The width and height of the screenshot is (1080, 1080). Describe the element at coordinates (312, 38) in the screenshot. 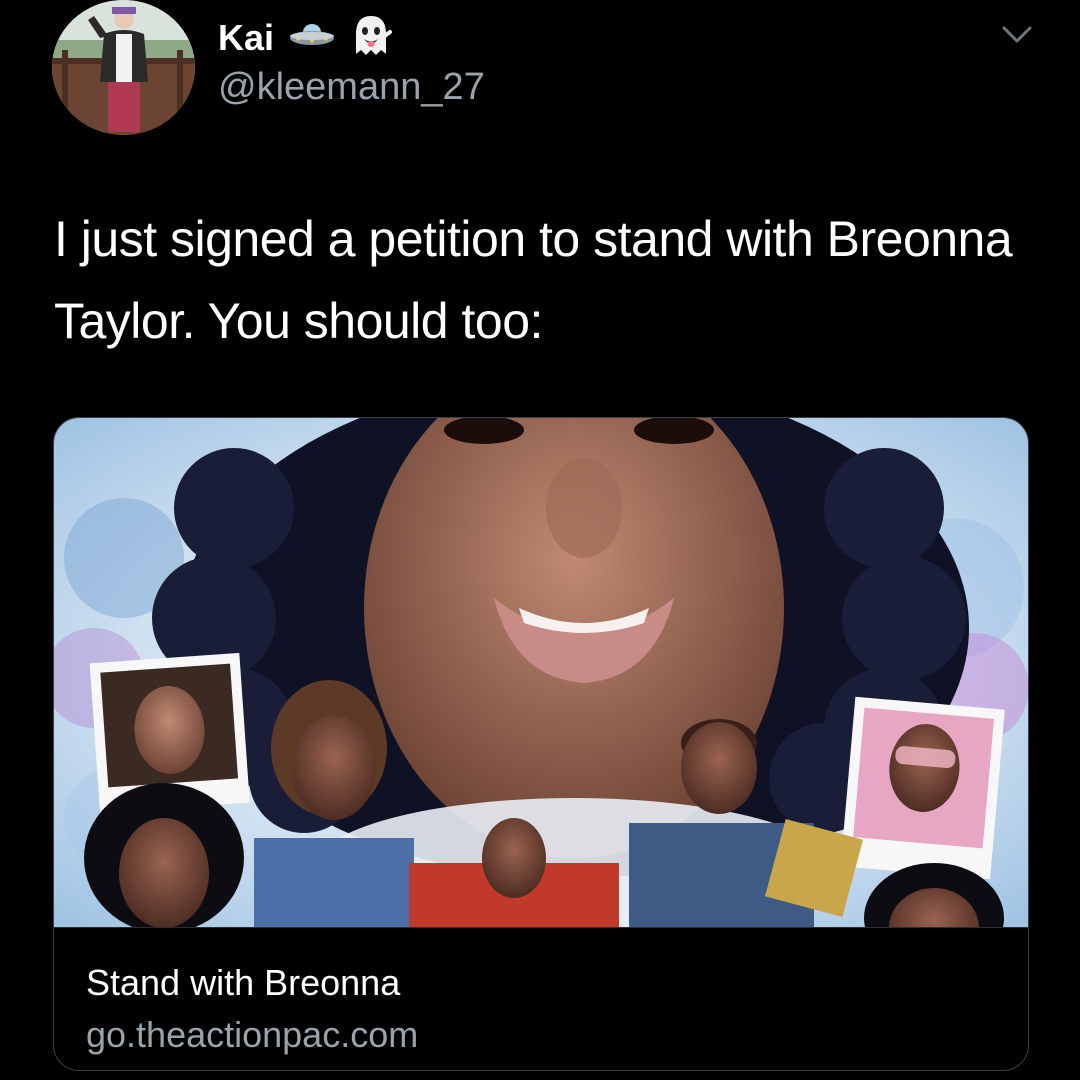

I see `ufo-emoji` at that location.